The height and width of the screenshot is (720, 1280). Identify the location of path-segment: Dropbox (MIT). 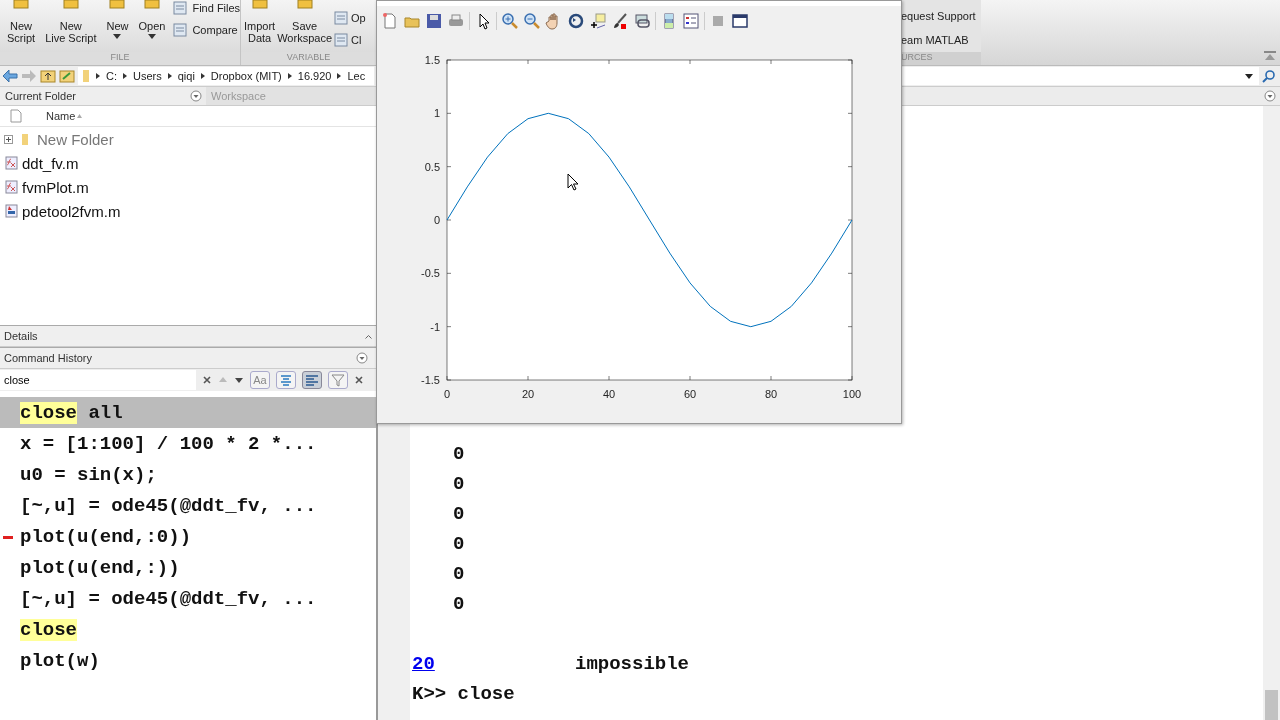
(246, 76).